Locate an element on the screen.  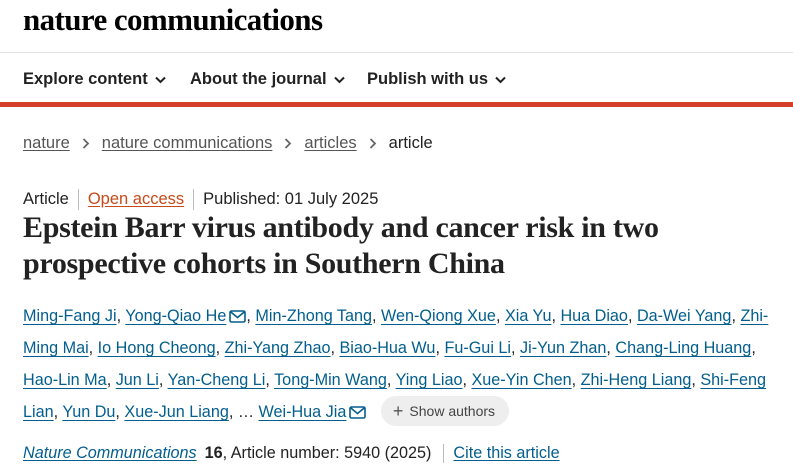
cite-this-article-link: Cite this article is located at coordinates (506, 453).